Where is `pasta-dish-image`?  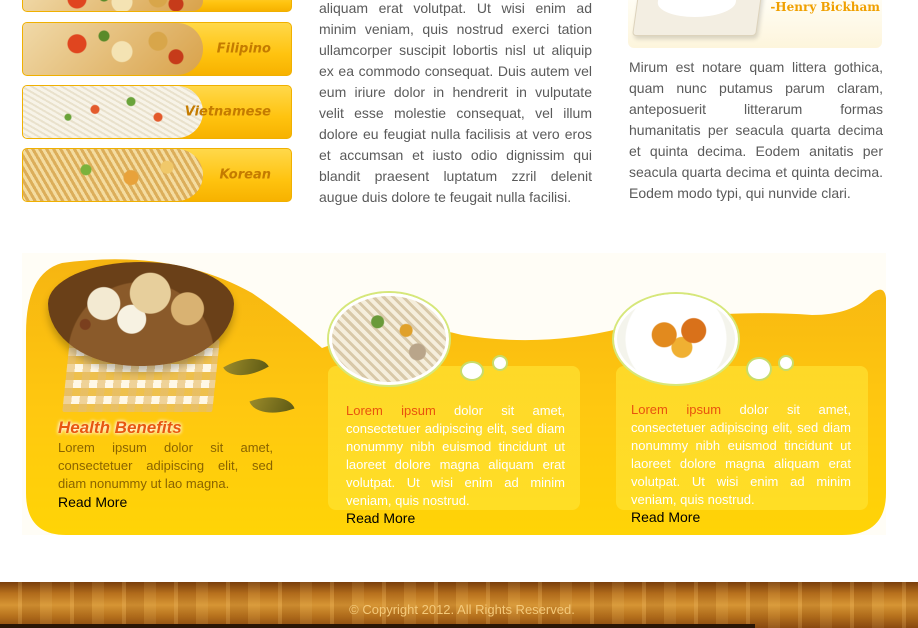 pasta-dish-image is located at coordinates (389, 339).